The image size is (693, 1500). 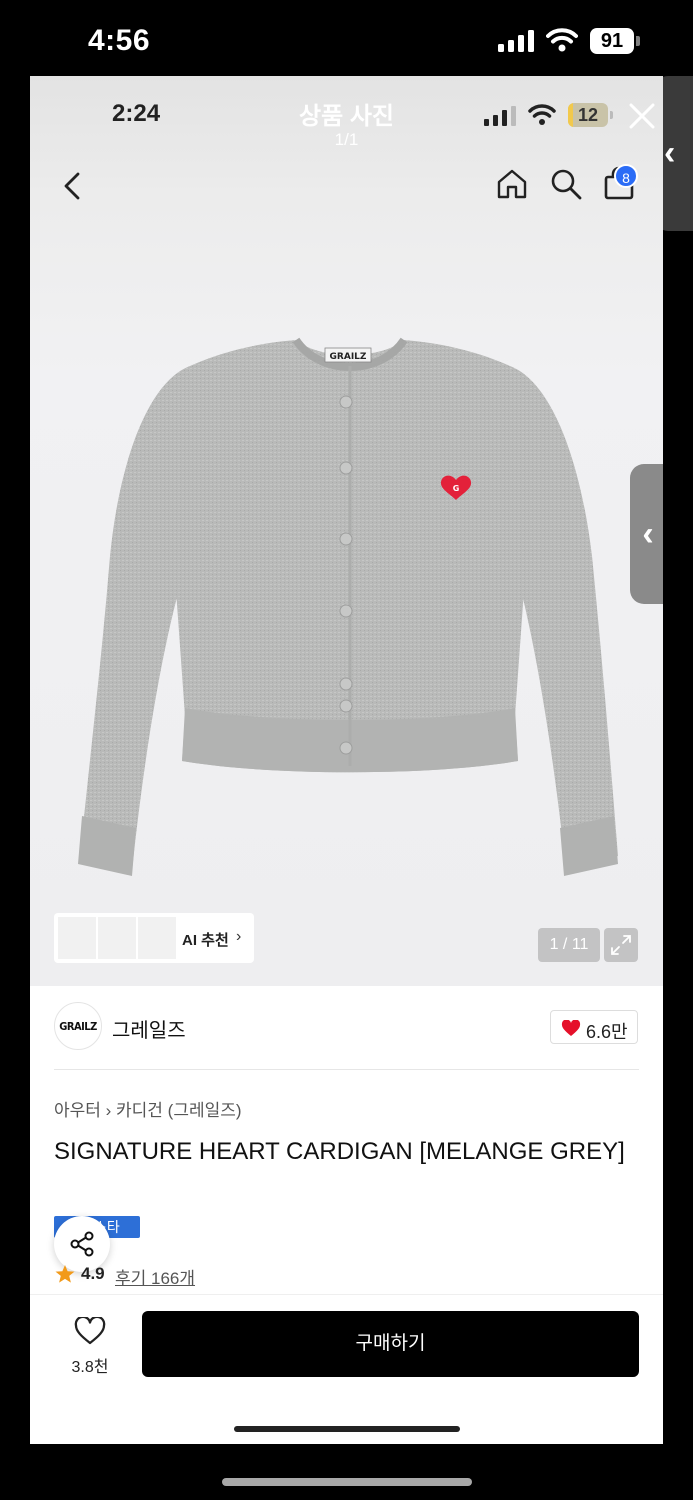 What do you see at coordinates (148, 1108) in the screenshot?
I see `breadcrumb: 아우터 › 카디건 (그레일즈)` at bounding box center [148, 1108].